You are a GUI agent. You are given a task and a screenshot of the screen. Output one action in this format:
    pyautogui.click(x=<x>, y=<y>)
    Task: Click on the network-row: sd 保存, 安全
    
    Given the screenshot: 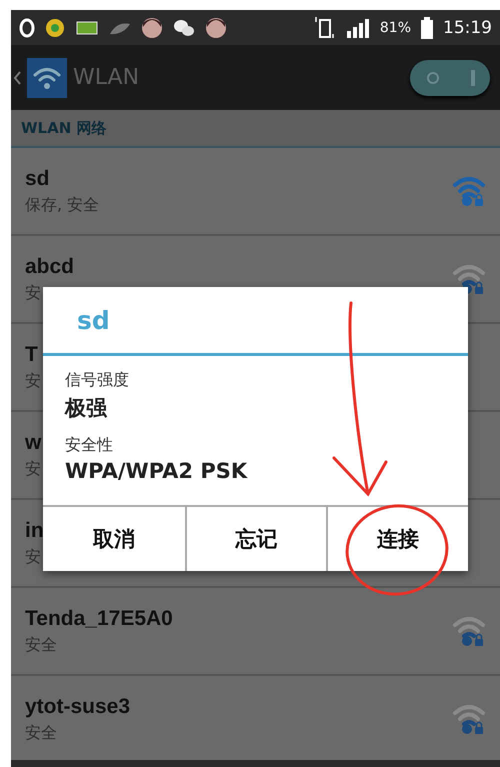 What is the action you would take?
    pyautogui.click(x=255, y=192)
    